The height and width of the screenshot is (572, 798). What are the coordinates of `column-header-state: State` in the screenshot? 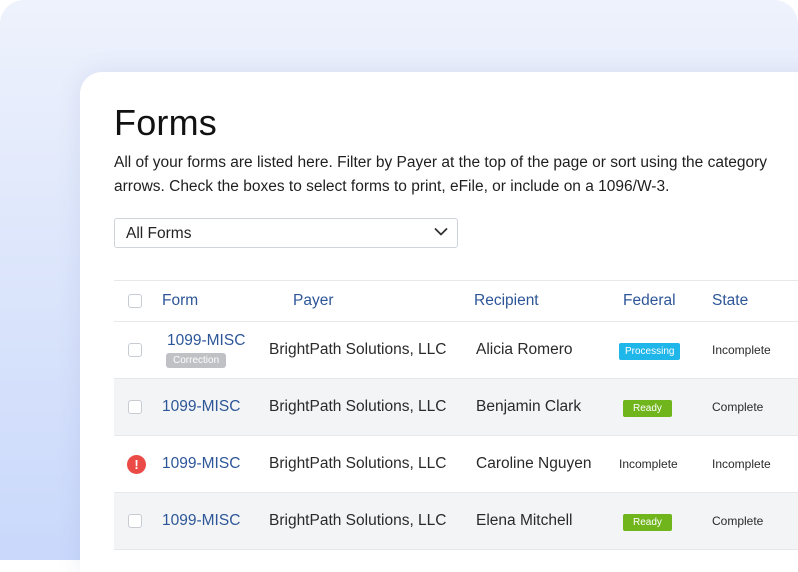 It's located at (755, 301).